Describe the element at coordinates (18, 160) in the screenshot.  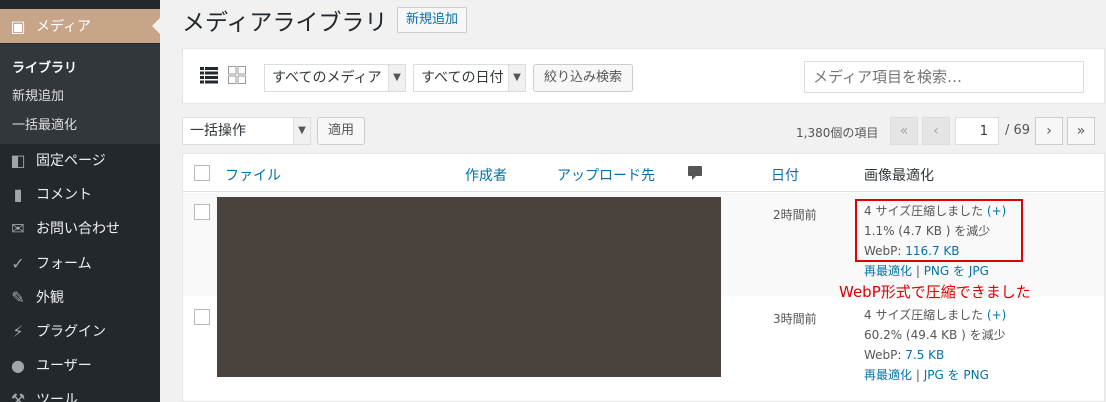
I see `page-icon: ◧` at that location.